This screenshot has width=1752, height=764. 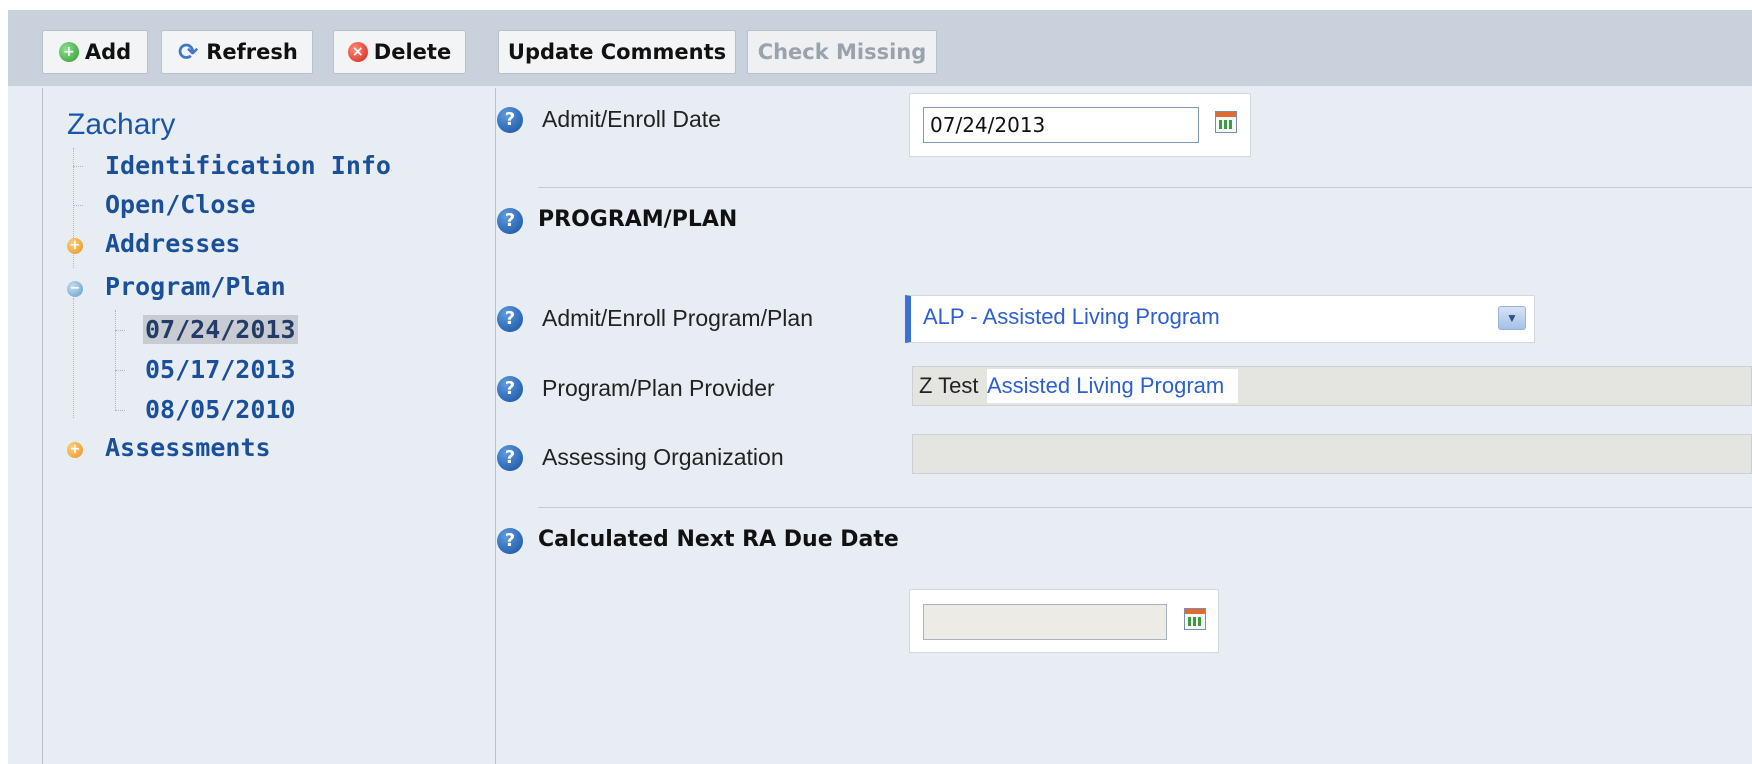 What do you see at coordinates (75, 289) in the screenshot?
I see `collapse-icon: −` at bounding box center [75, 289].